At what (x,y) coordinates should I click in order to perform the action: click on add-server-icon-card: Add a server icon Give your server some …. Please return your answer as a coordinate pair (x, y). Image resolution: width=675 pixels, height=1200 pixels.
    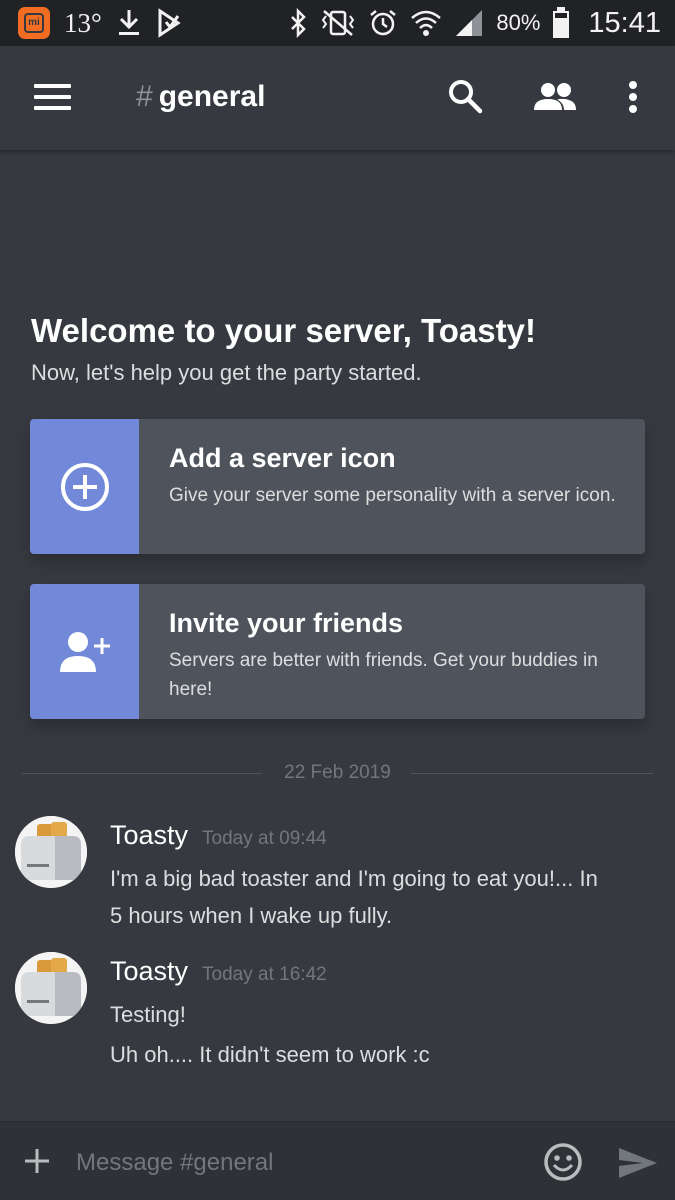
    Looking at the image, I should click on (337, 486).